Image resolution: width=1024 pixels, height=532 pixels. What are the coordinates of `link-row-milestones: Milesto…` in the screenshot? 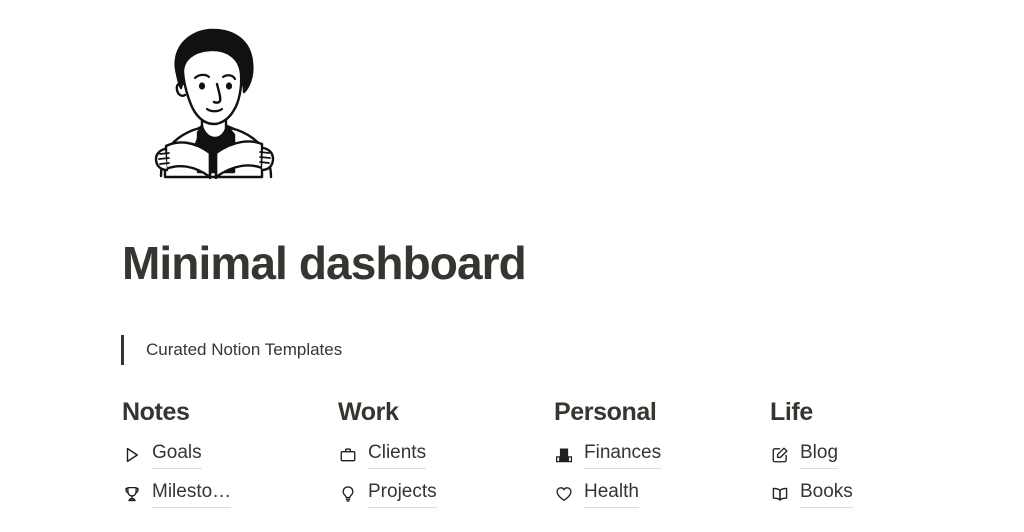 It's located at (230, 494).